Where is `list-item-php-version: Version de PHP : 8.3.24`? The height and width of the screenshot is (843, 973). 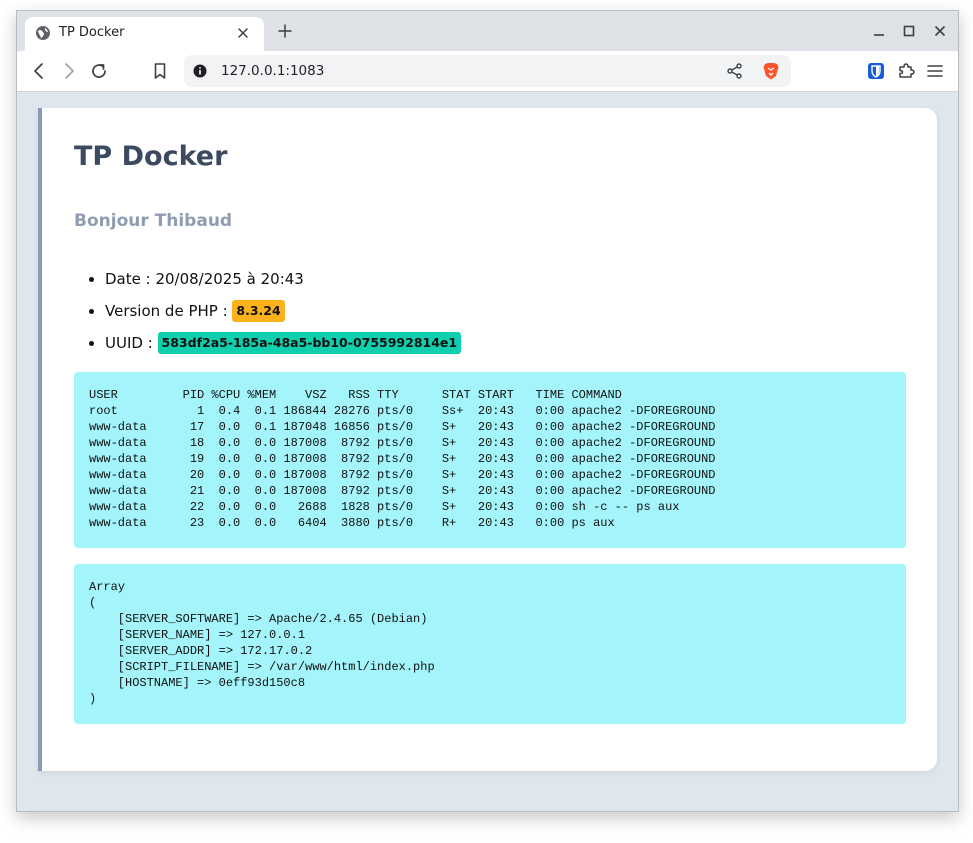 list-item-php-version: Version de PHP : 8.3.24 is located at coordinates (283, 314).